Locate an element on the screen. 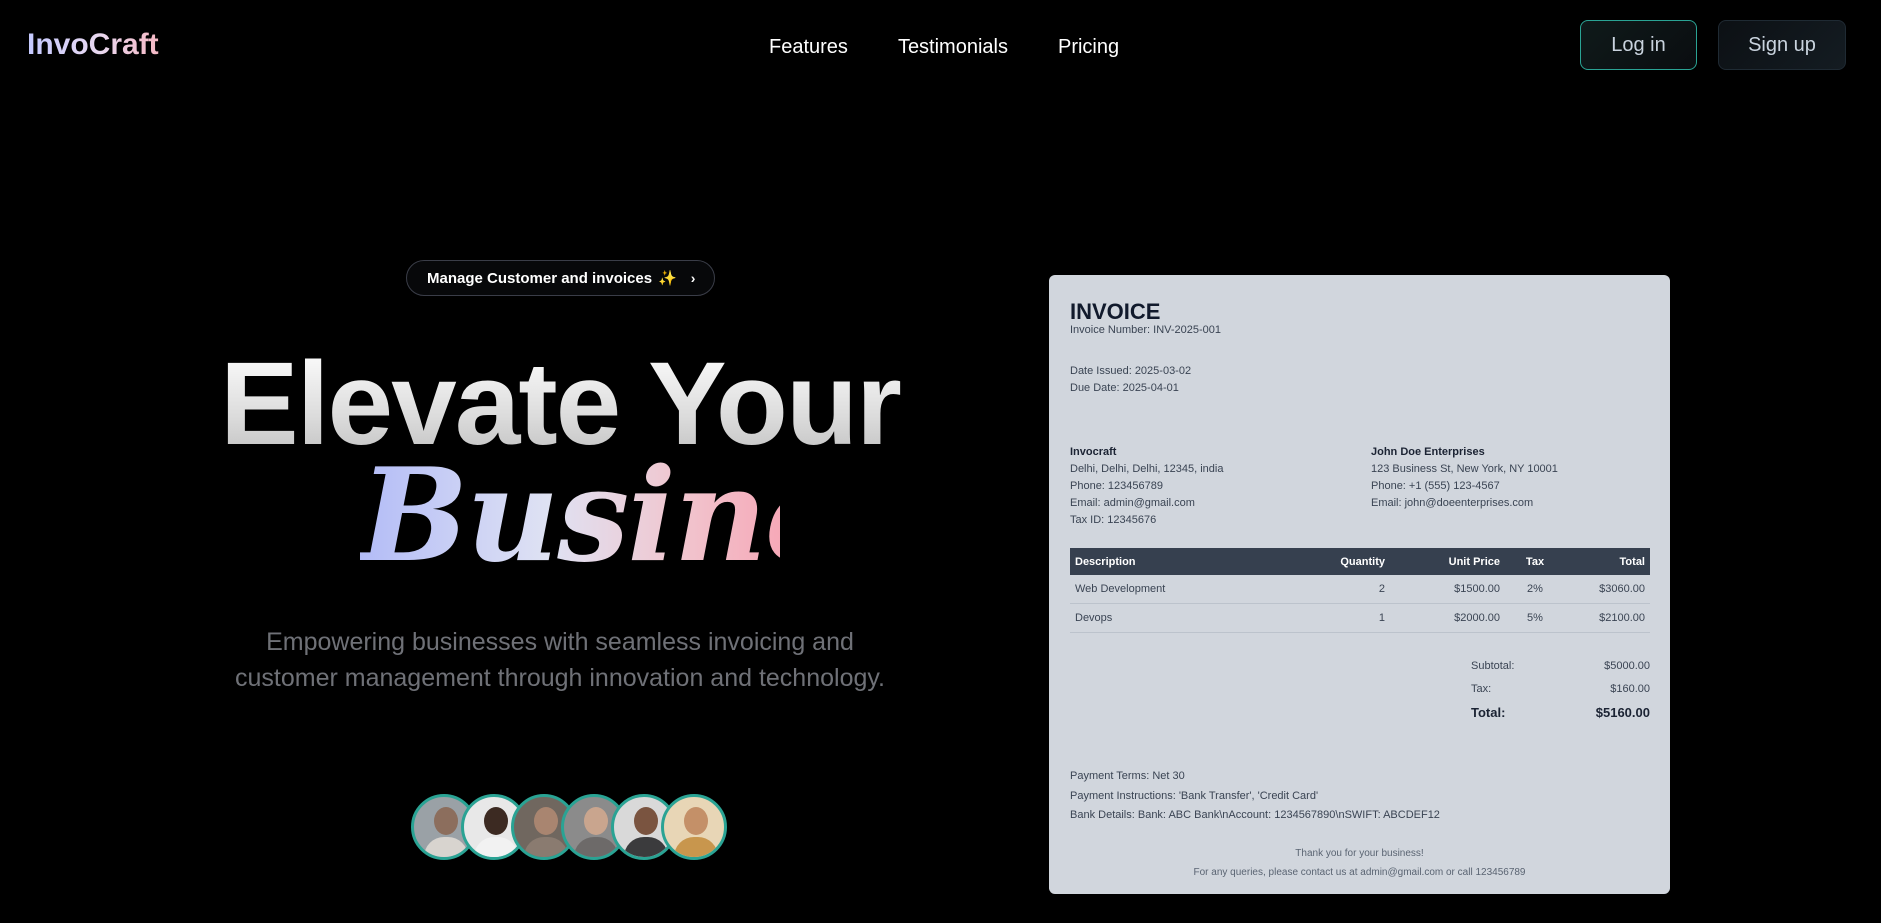 This screenshot has width=1881, height=923. subtotal-label: Subtotal: is located at coordinates (1493, 666).